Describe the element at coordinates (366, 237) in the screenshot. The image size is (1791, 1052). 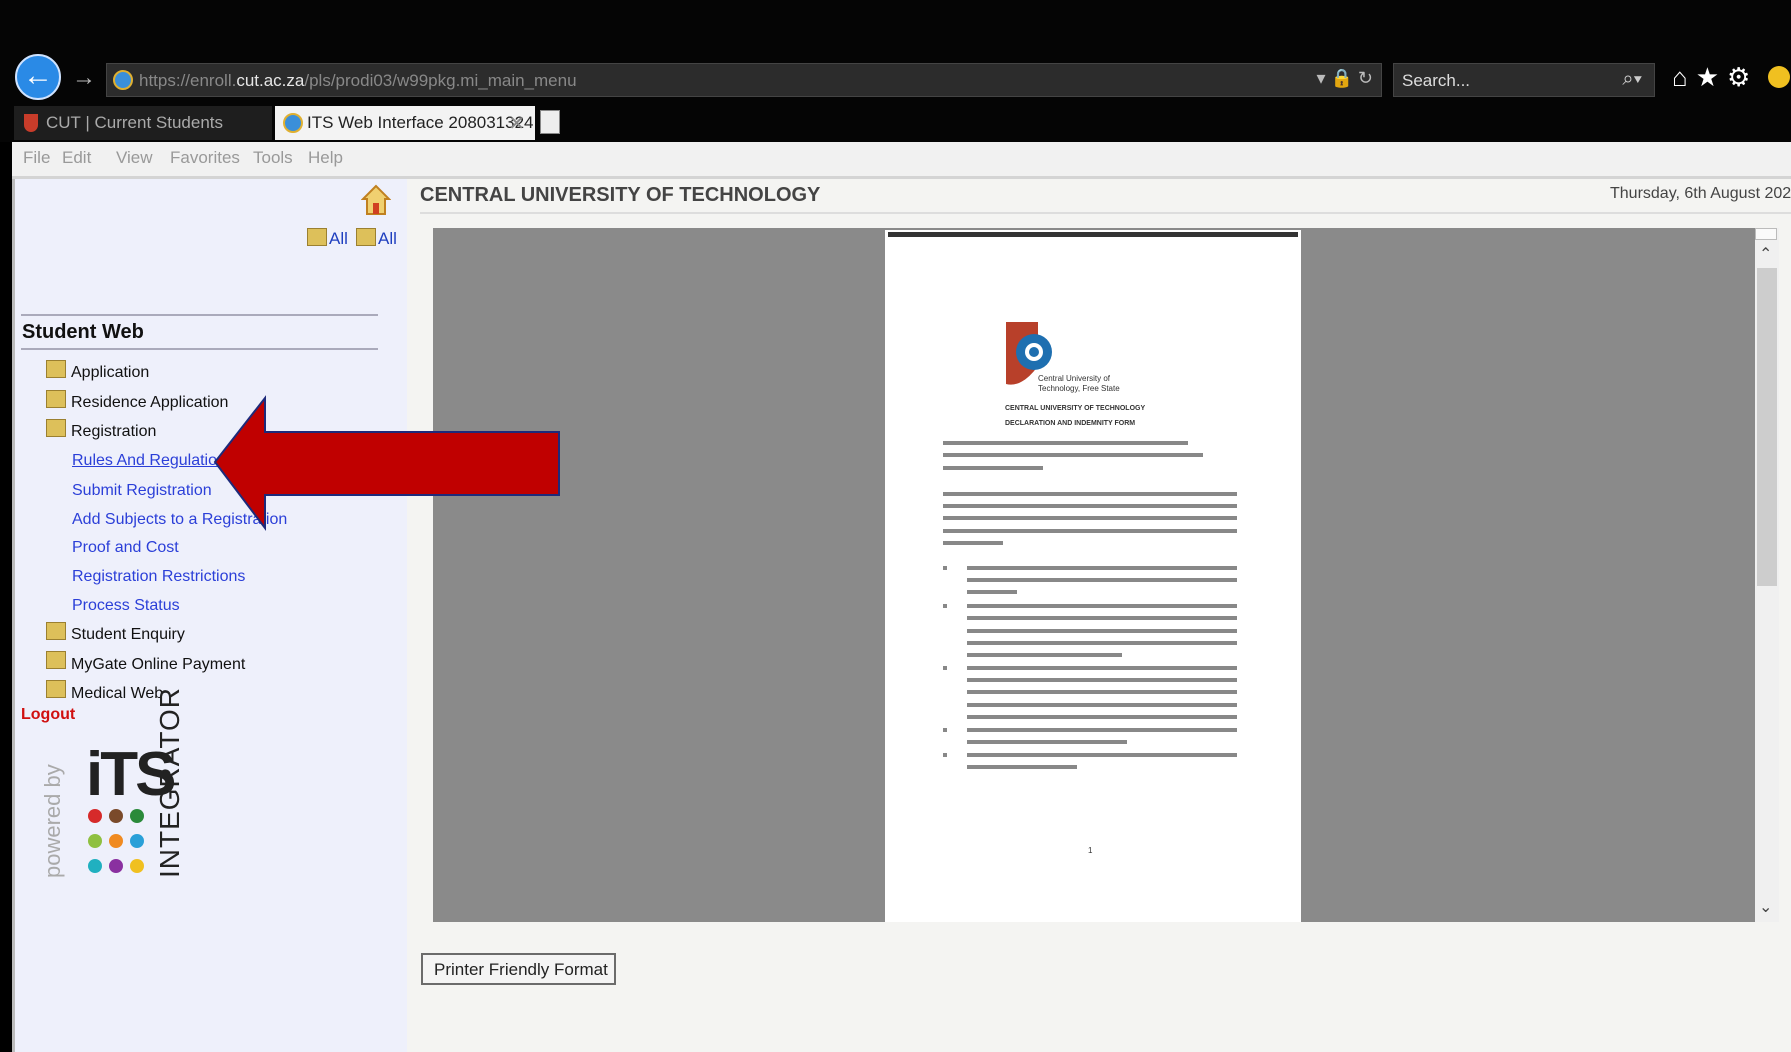
I see `folder-minus-icon` at that location.